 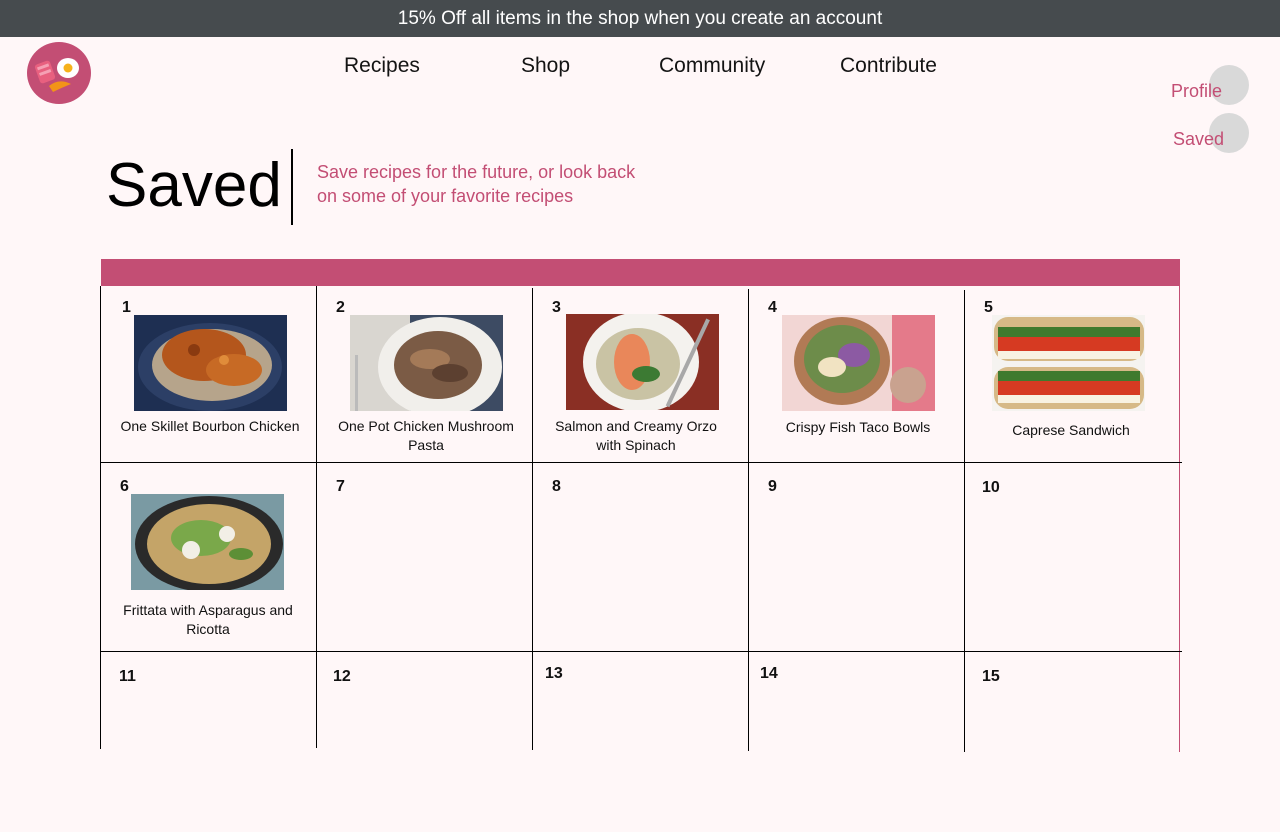 I want to click on recipe-title: One Pot Chicken Mushroom Pasta, so click(x=426, y=436).